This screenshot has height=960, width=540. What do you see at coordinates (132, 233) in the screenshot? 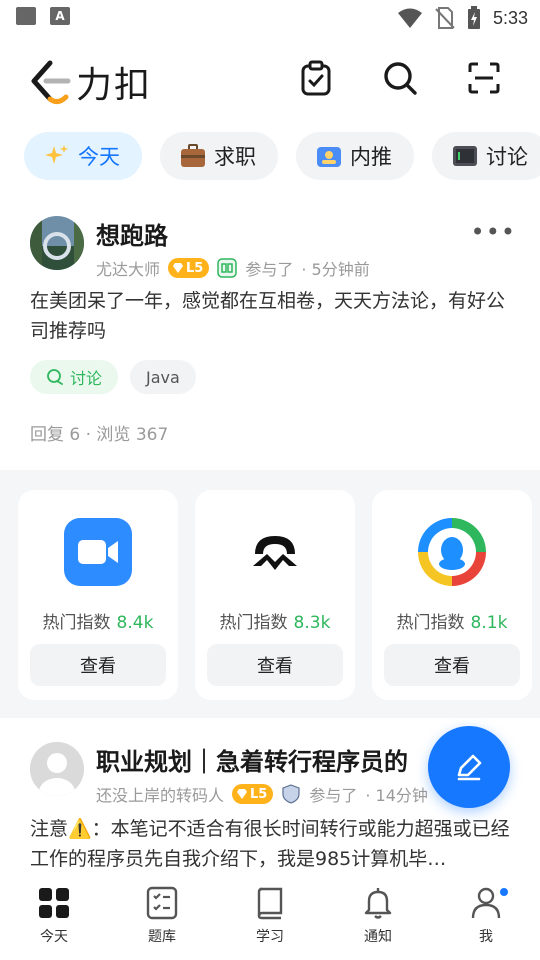
I see `author-name: 想跑路` at bounding box center [132, 233].